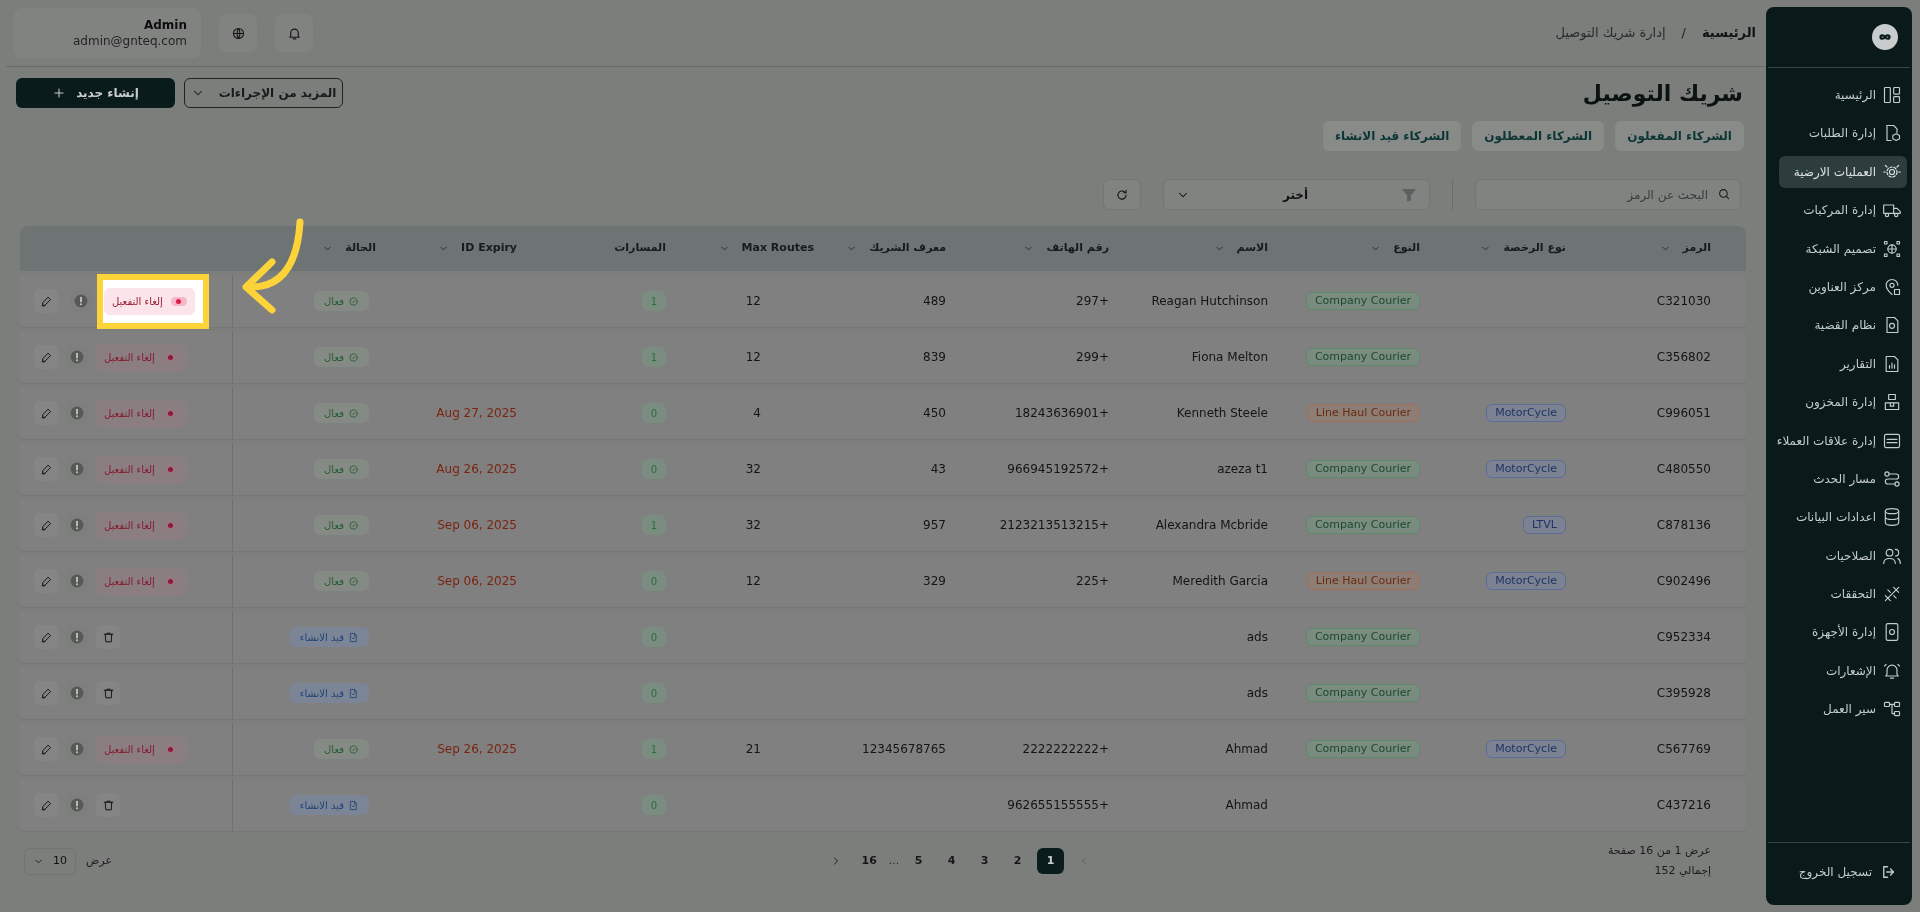 This screenshot has width=1920, height=912. What do you see at coordinates (353, 469) in the screenshot?
I see `check-circle-icon` at bounding box center [353, 469].